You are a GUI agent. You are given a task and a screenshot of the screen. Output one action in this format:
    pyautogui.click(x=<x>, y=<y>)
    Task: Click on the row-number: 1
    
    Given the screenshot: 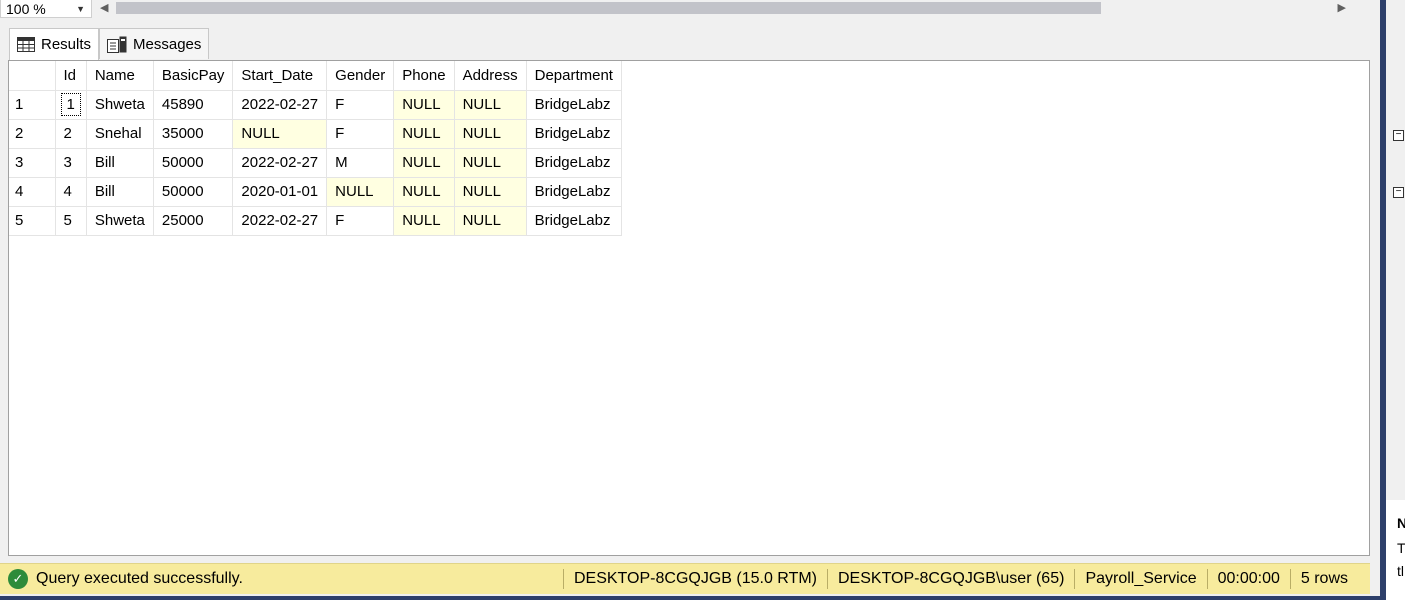 What is the action you would take?
    pyautogui.click(x=32, y=105)
    